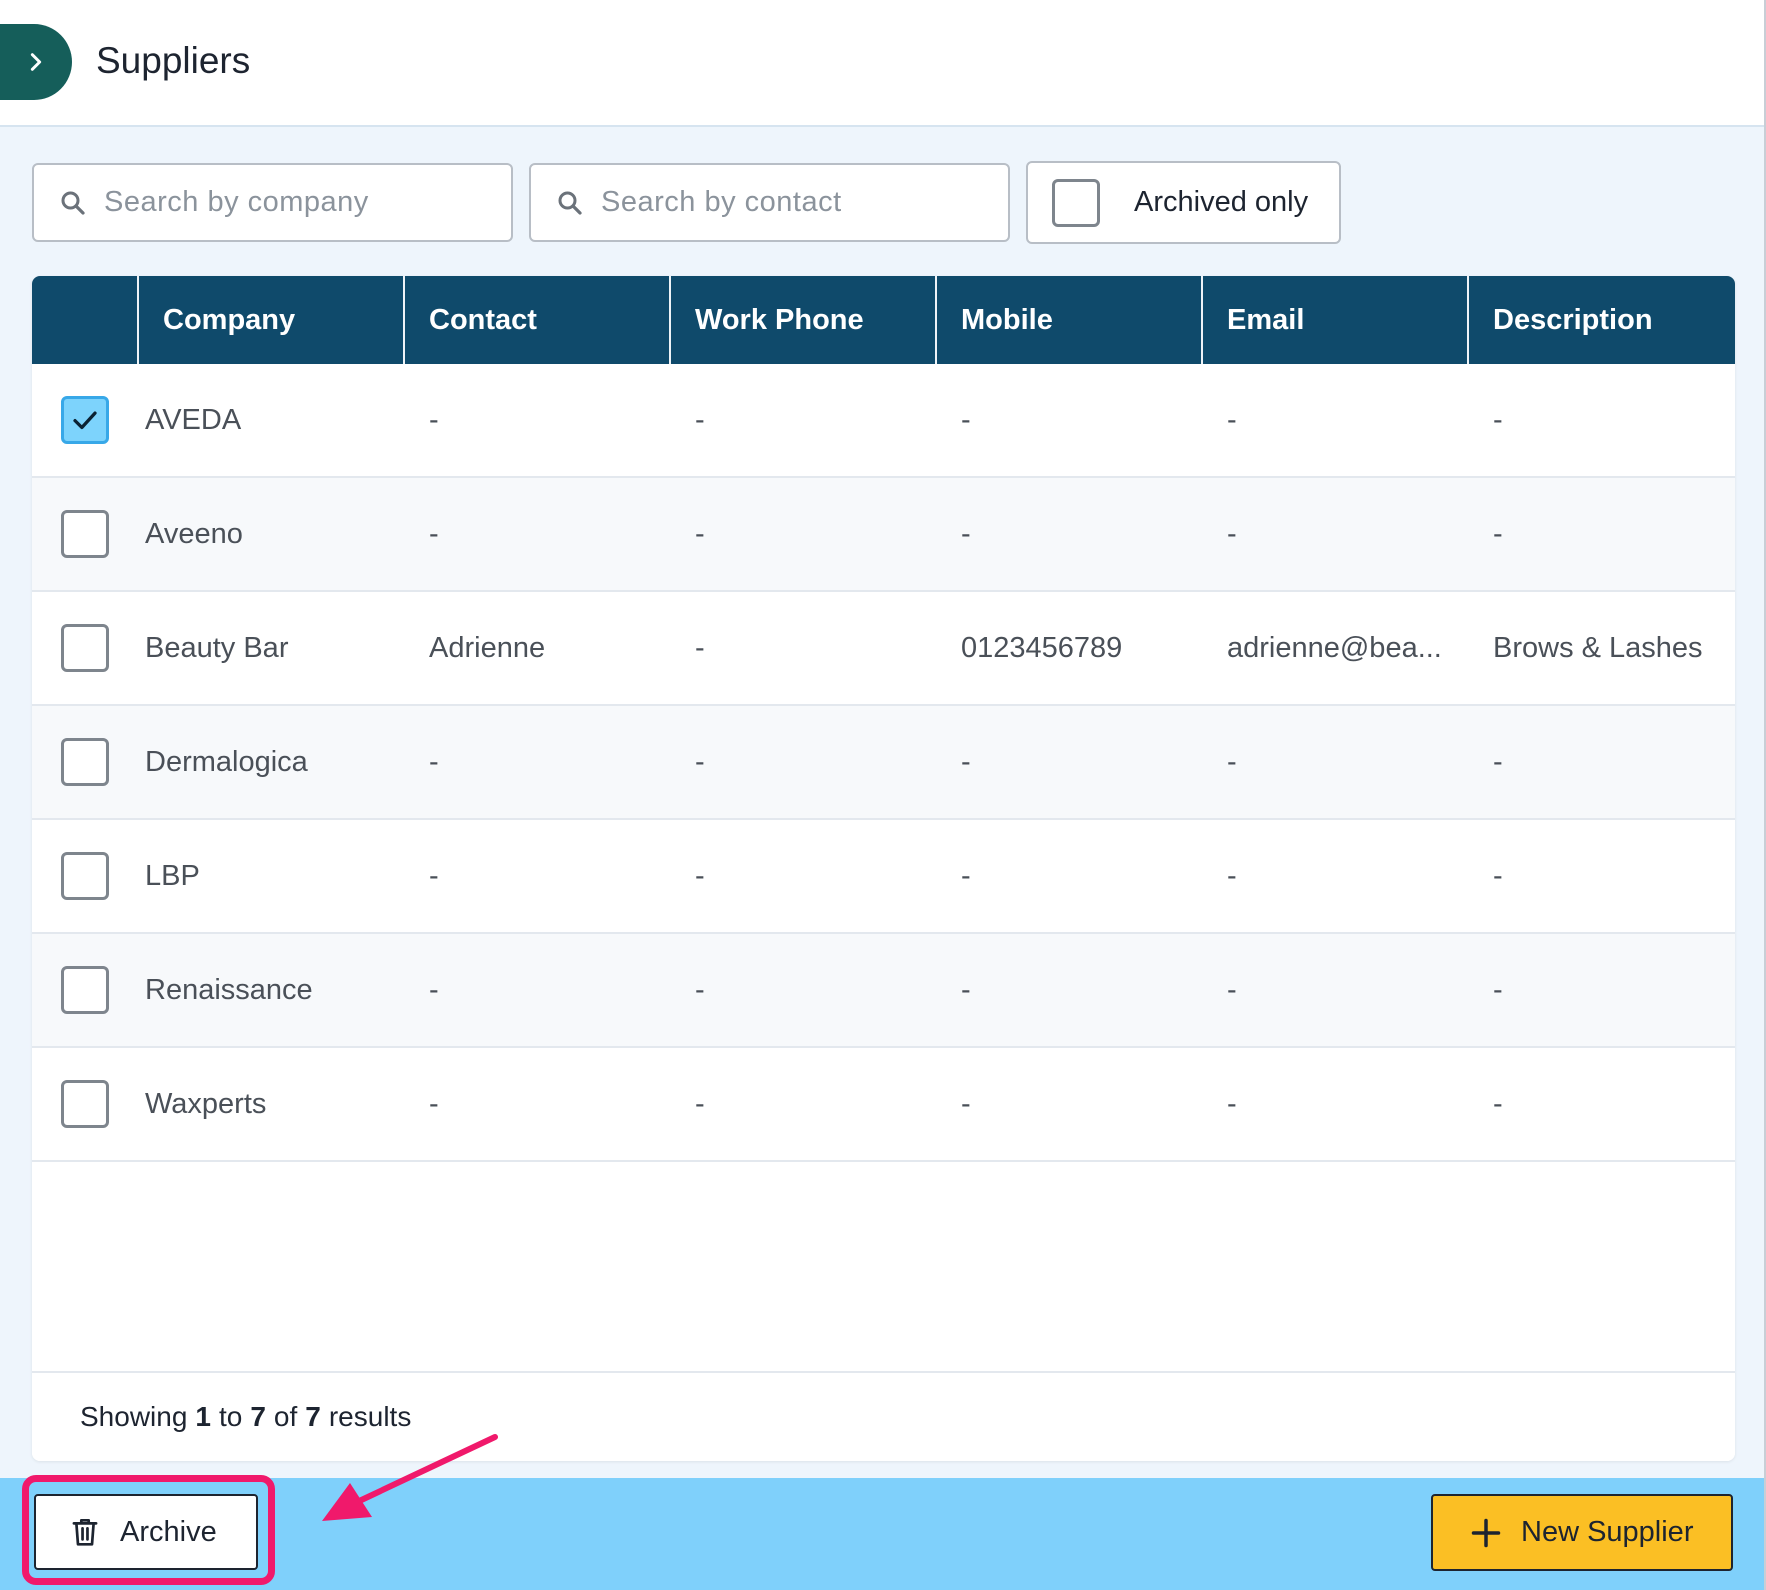  I want to click on cell-mobile: 0123456789, so click(1042, 647).